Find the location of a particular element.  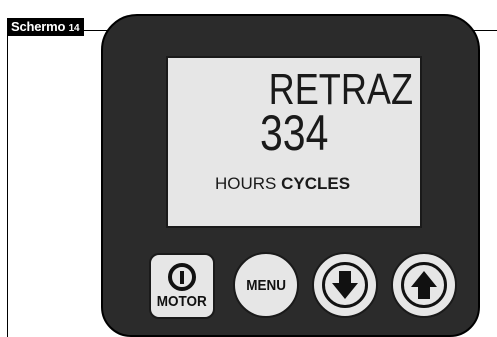

down-button is located at coordinates (345, 285).